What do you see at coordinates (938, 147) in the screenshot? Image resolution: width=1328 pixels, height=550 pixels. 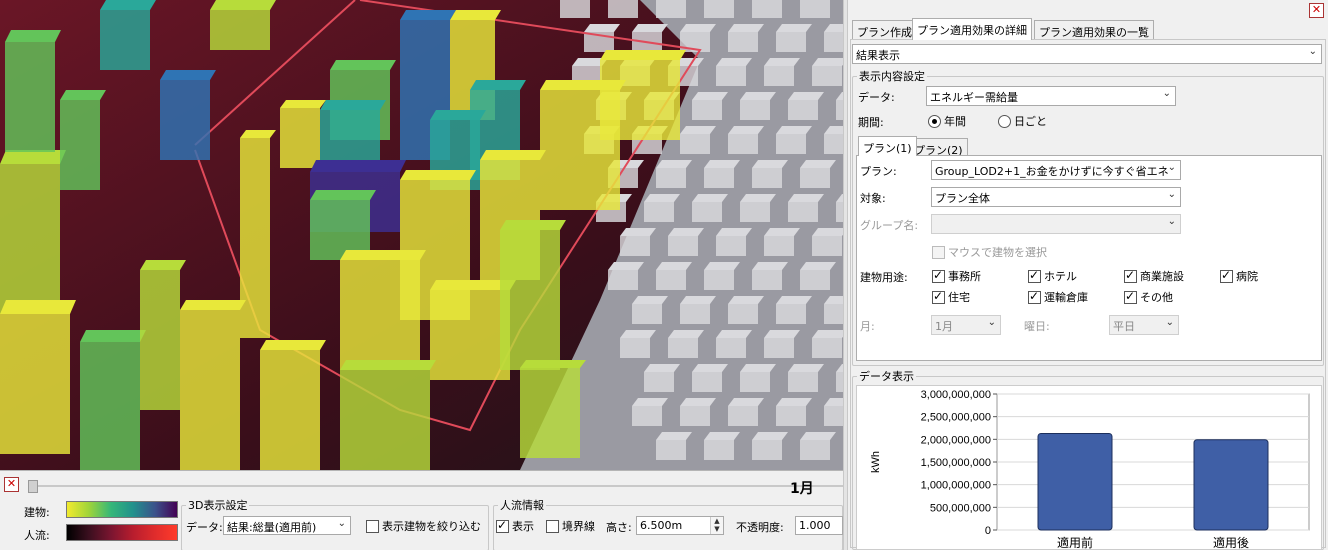 I see `tab-plan-2: プラン(2)` at bounding box center [938, 147].